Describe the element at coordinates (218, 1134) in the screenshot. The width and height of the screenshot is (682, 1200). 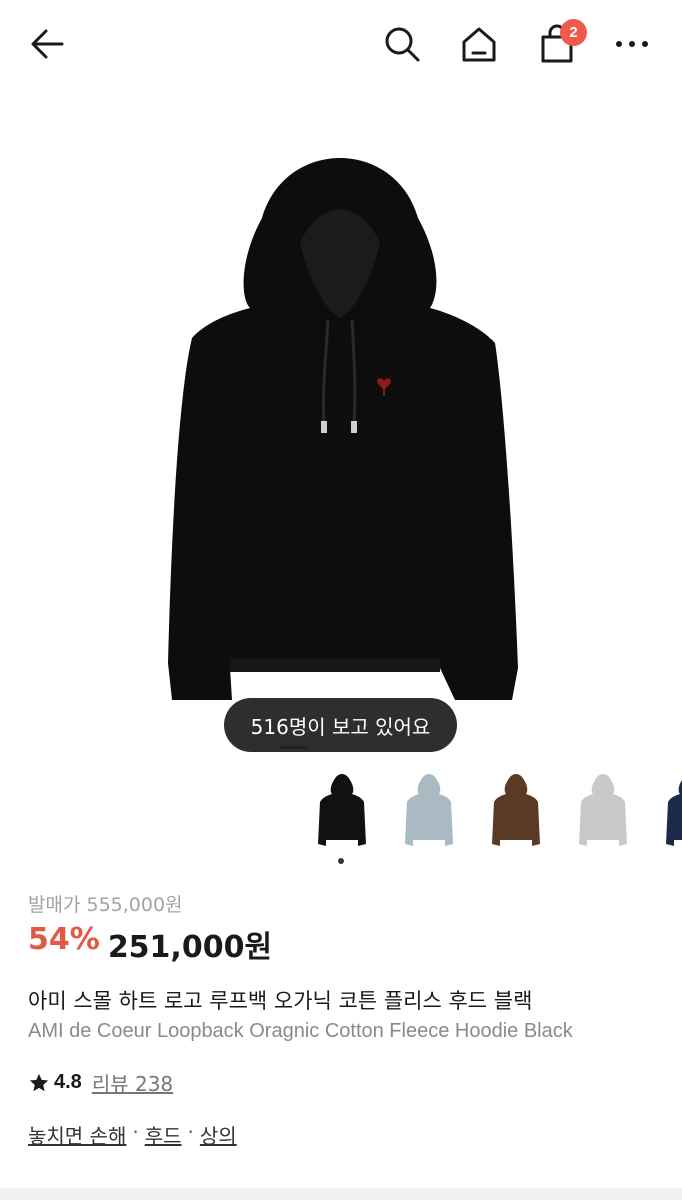
I see `category-link-tops: 상의` at that location.